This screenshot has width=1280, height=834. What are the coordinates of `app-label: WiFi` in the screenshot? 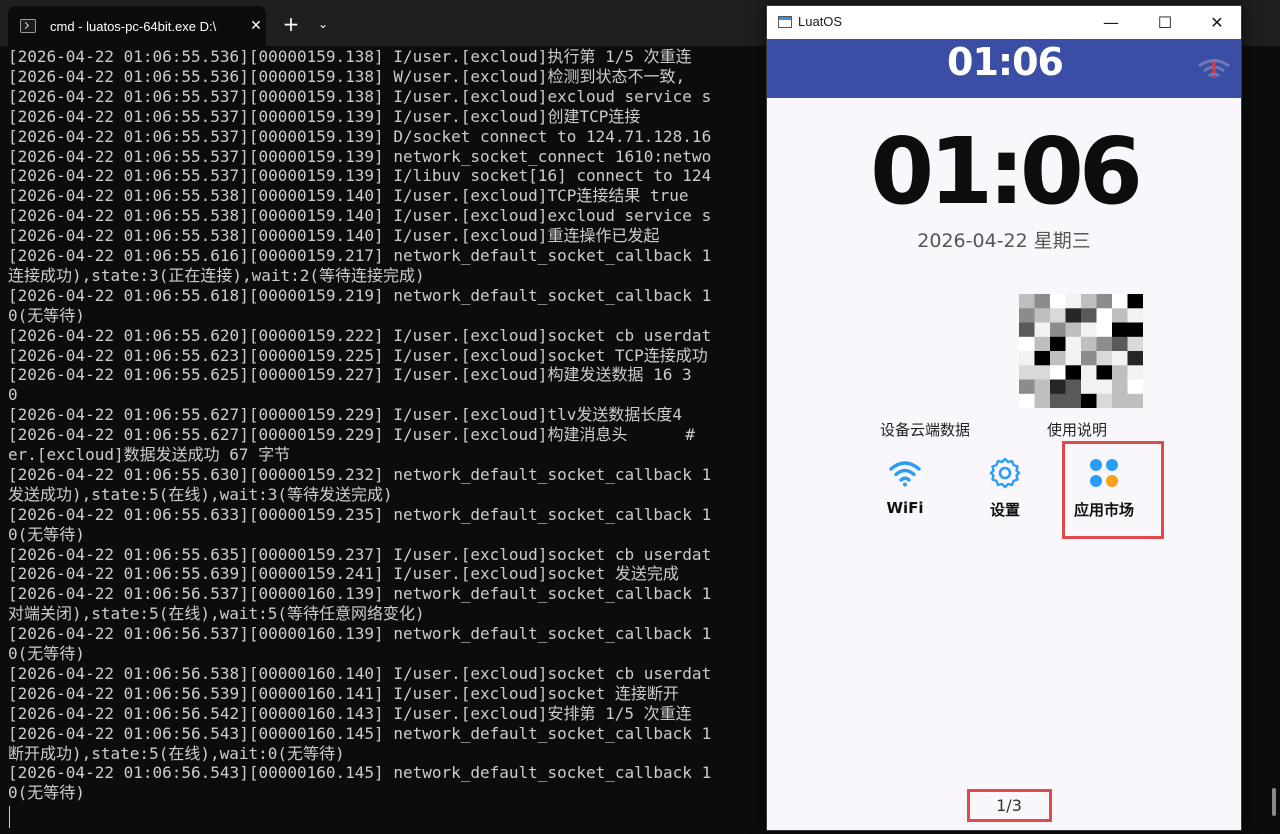 It's located at (905, 508).